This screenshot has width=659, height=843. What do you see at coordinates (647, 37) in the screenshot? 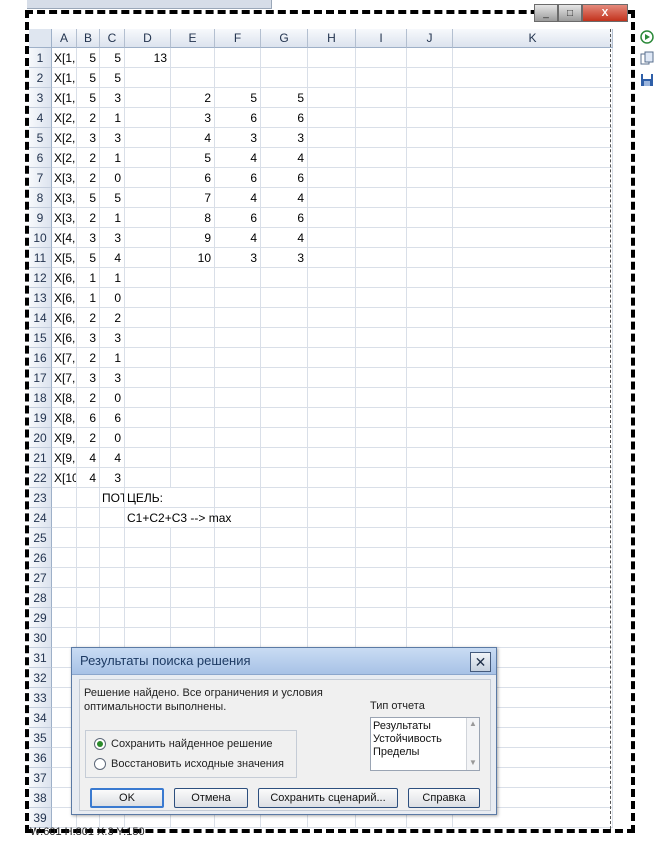
I see `play-icon` at bounding box center [647, 37].